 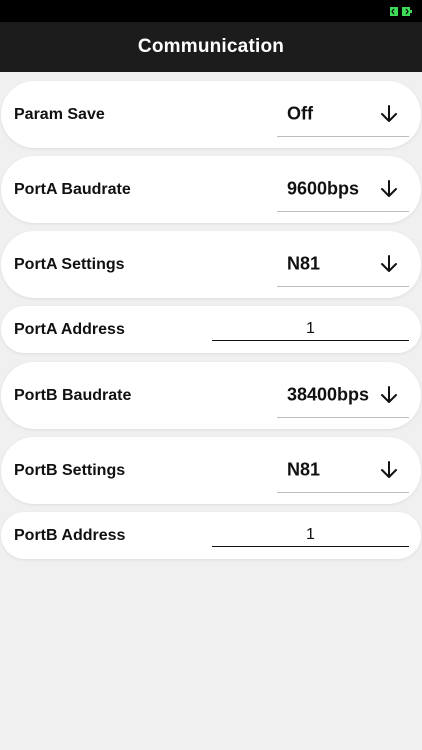 What do you see at coordinates (343, 470) in the screenshot?
I see `portb-settings-picker: N81` at bounding box center [343, 470].